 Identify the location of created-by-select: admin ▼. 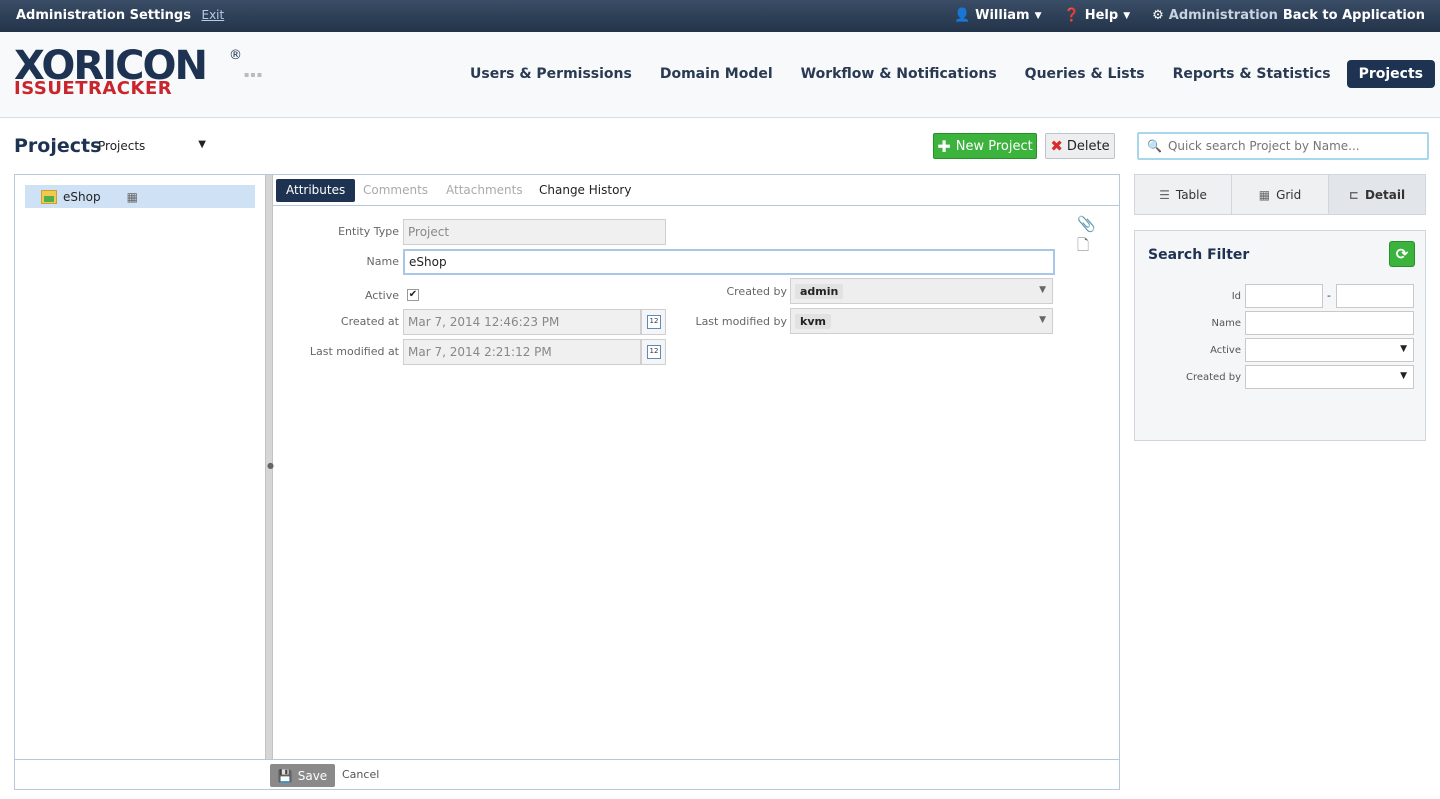
(921, 291).